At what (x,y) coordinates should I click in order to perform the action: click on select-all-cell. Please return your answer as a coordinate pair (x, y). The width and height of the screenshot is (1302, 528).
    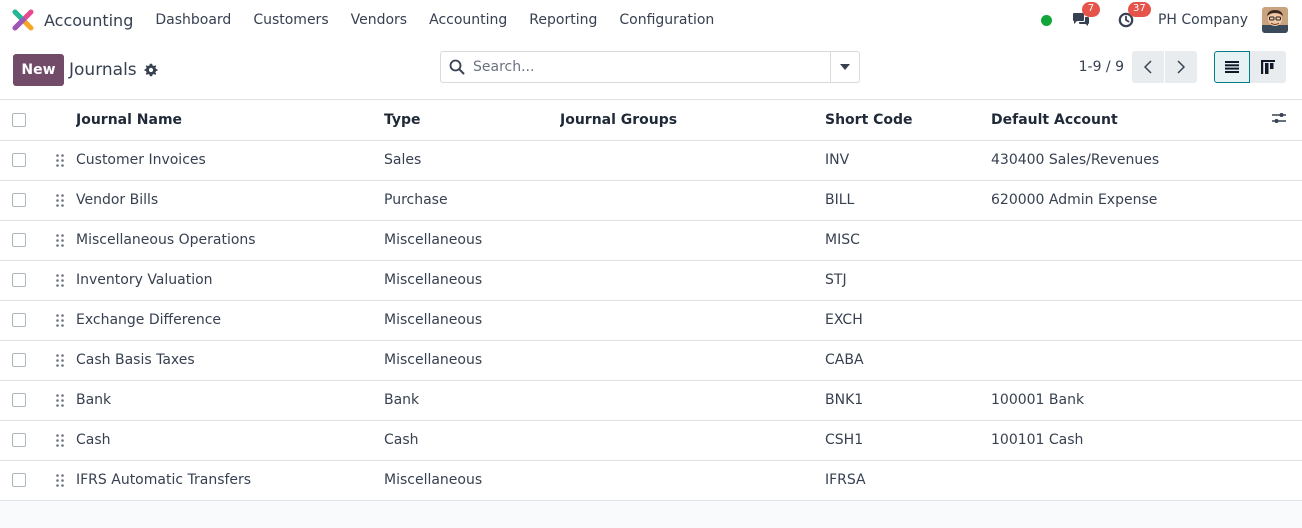
    Looking at the image, I should click on (20, 120).